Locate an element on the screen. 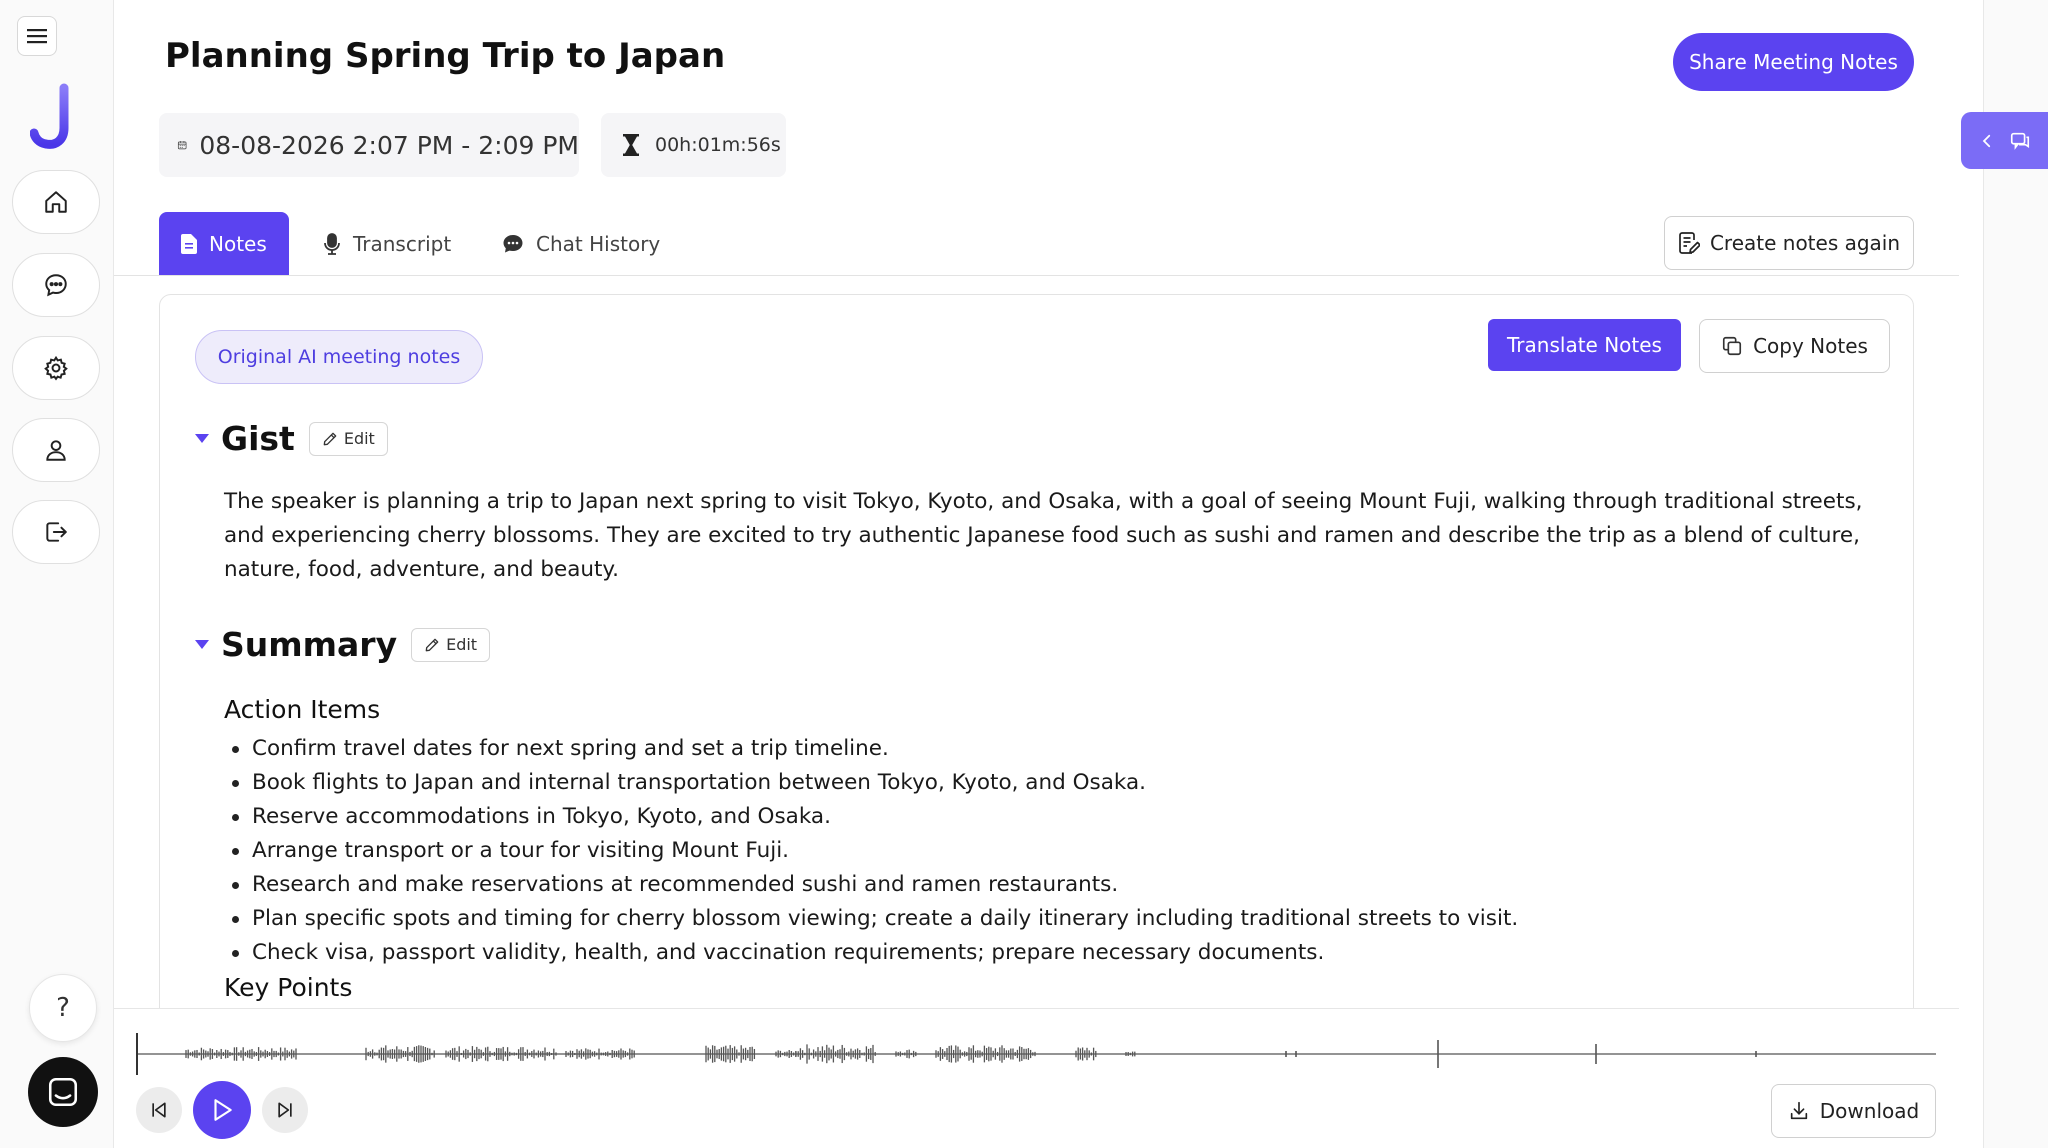 The height and width of the screenshot is (1148, 2048). left-sidebar: ? is located at coordinates (57, 574).